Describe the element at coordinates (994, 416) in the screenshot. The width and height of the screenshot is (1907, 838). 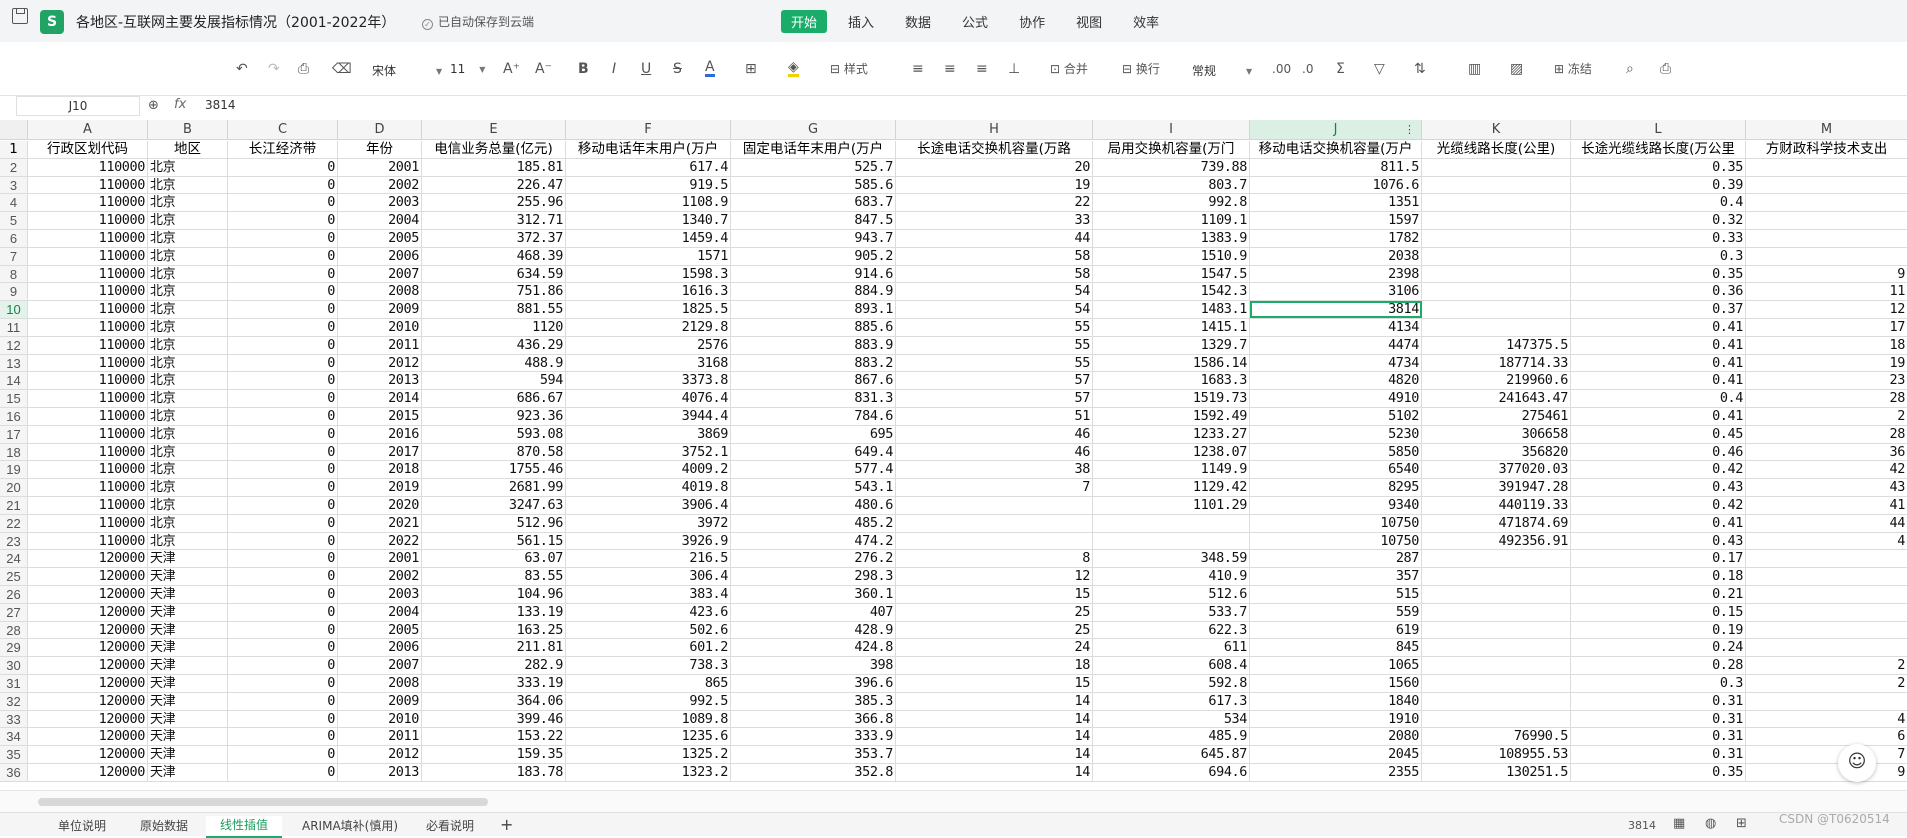
I see `cell: 51` at that location.